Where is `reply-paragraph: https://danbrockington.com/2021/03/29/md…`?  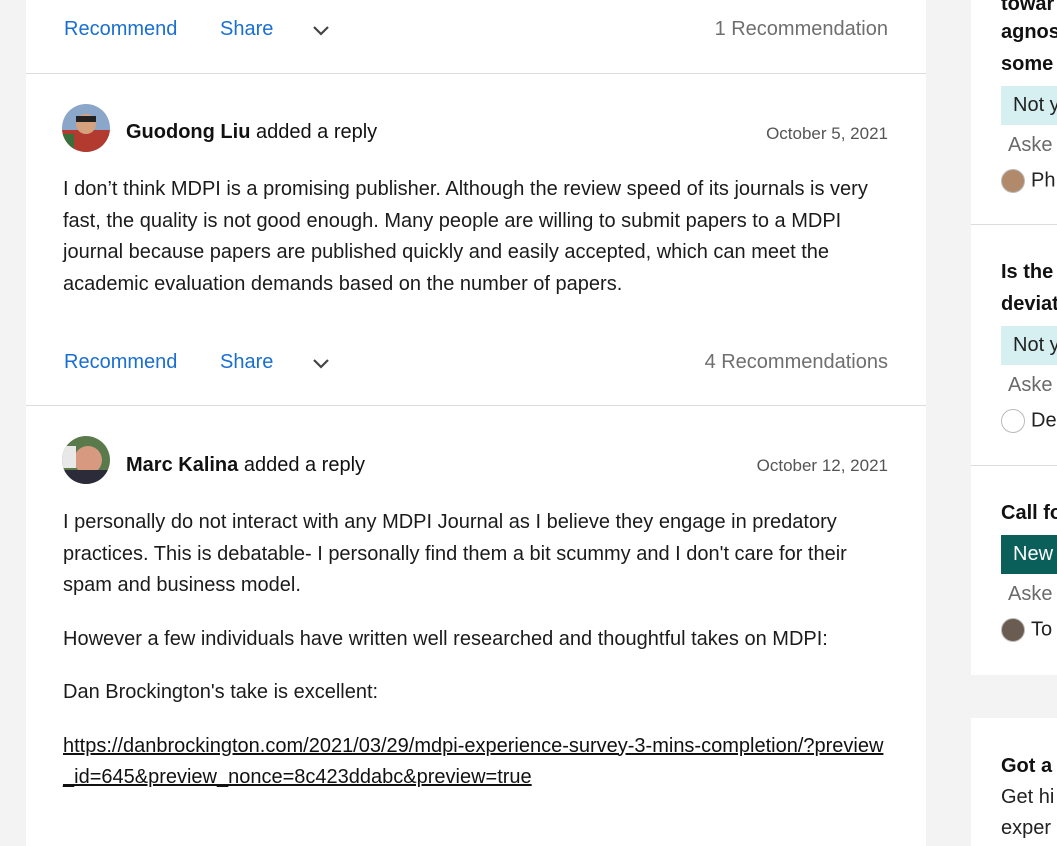
reply-paragraph: https://danbrockington.com/2021/03/29/md… is located at coordinates (478, 762).